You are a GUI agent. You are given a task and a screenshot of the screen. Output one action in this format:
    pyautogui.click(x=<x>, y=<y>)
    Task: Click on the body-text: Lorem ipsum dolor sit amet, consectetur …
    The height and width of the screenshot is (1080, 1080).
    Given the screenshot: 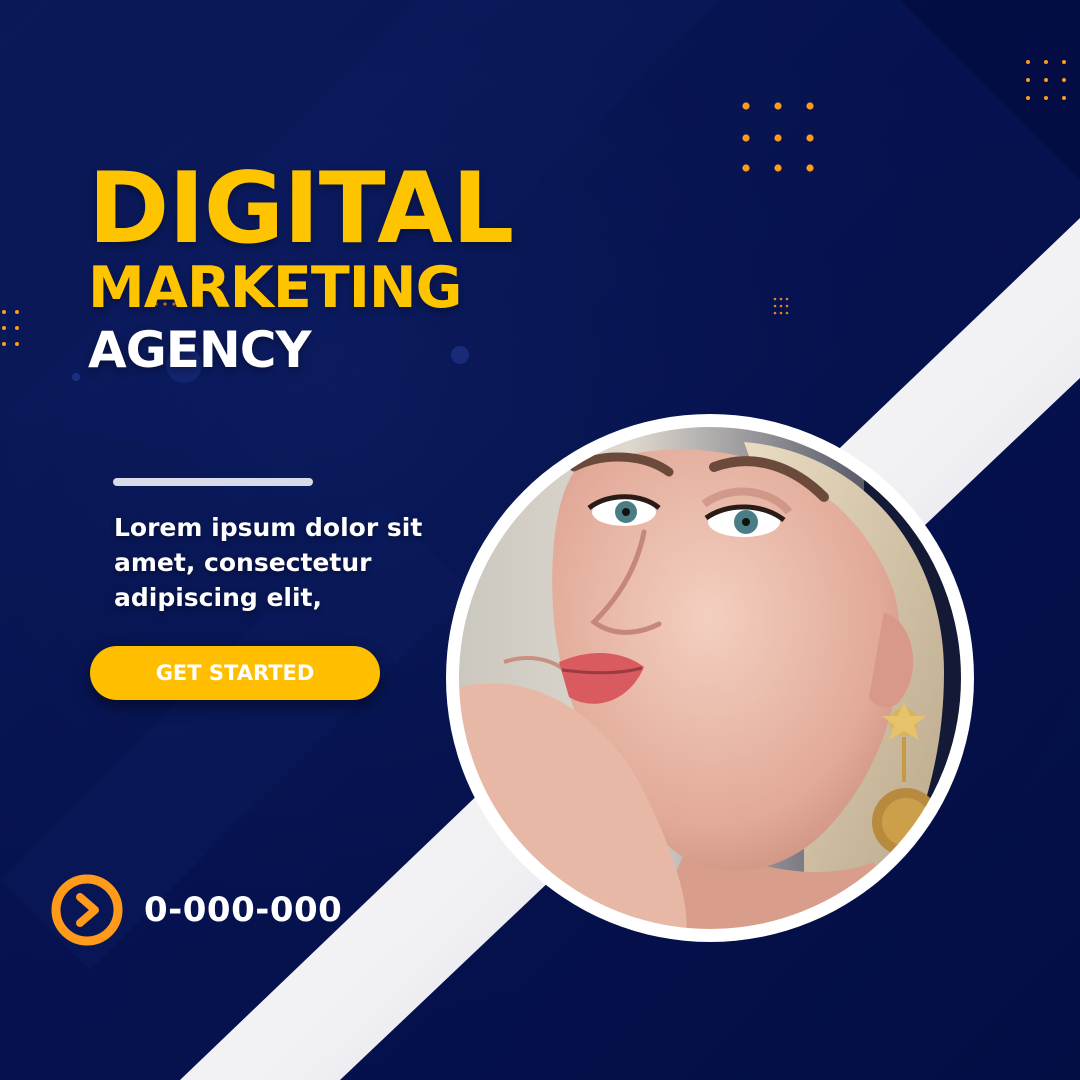 What is the action you would take?
    pyautogui.click(x=268, y=562)
    